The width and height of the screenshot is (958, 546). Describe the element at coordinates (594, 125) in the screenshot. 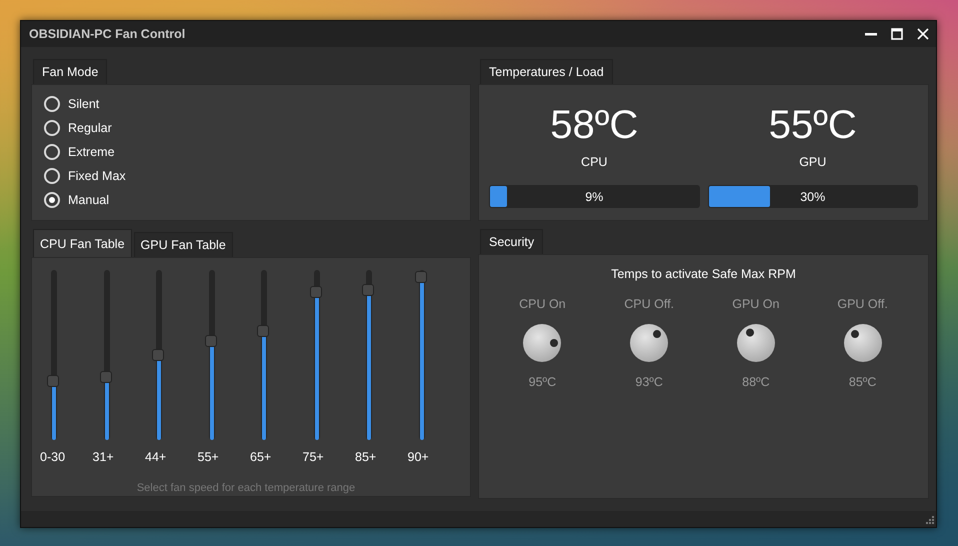

I see `temperature-value: 58ºC` at that location.